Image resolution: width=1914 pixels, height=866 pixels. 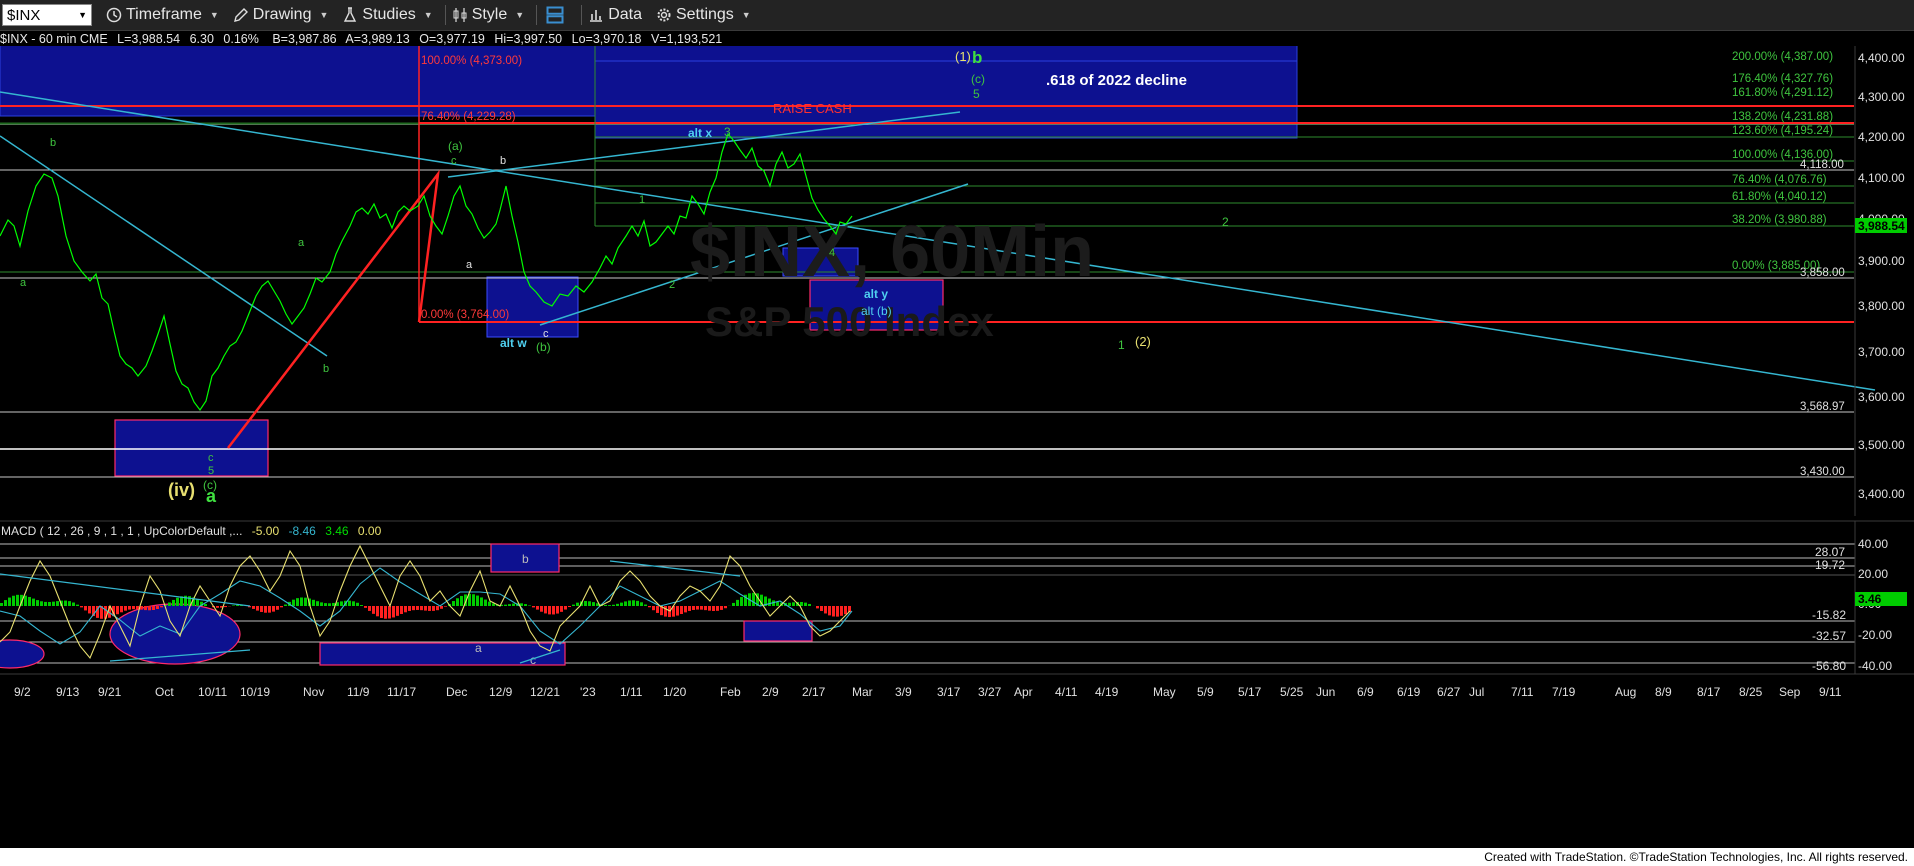 What do you see at coordinates (1822, 472) in the screenshot?
I see `level-label-3430: 3,430.00` at bounding box center [1822, 472].